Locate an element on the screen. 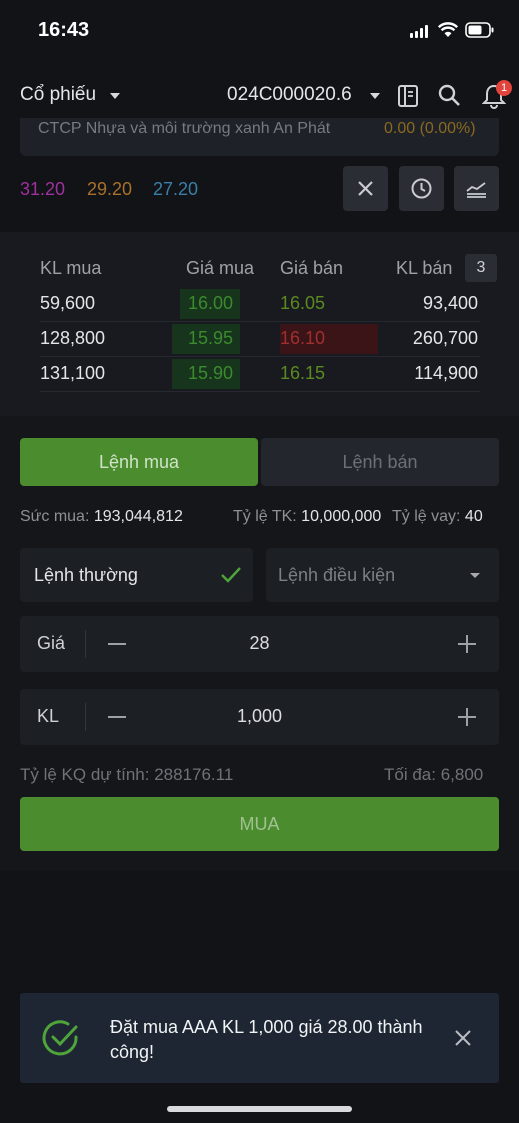 This screenshot has width=519, height=1123. quantity-increase-icon is located at coordinates (467, 717).